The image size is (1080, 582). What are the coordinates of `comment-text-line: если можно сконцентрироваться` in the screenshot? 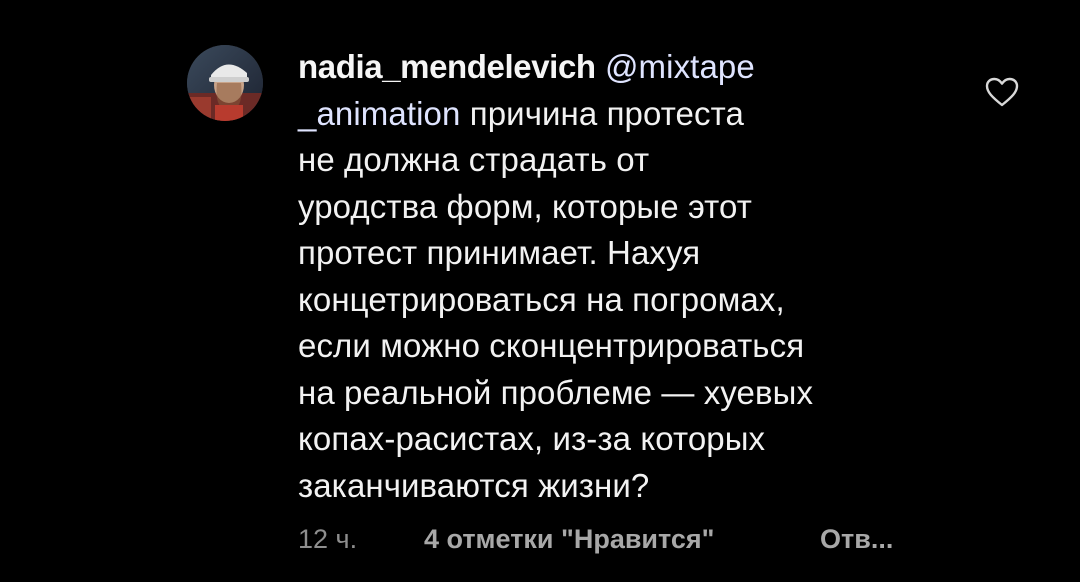 It's located at (551, 345).